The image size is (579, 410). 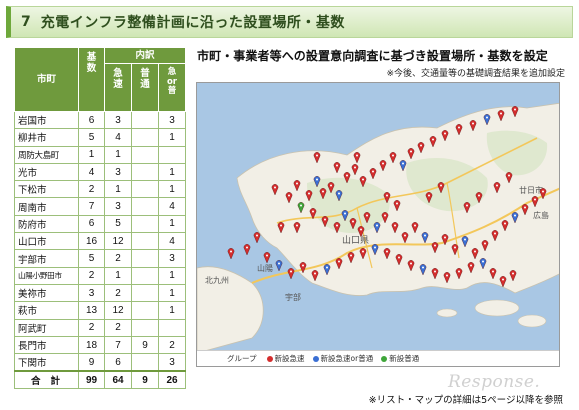 What do you see at coordinates (172, 87) in the screenshot?
I see `header-rapid-or-normal: 急 or 普` at bounding box center [172, 87].